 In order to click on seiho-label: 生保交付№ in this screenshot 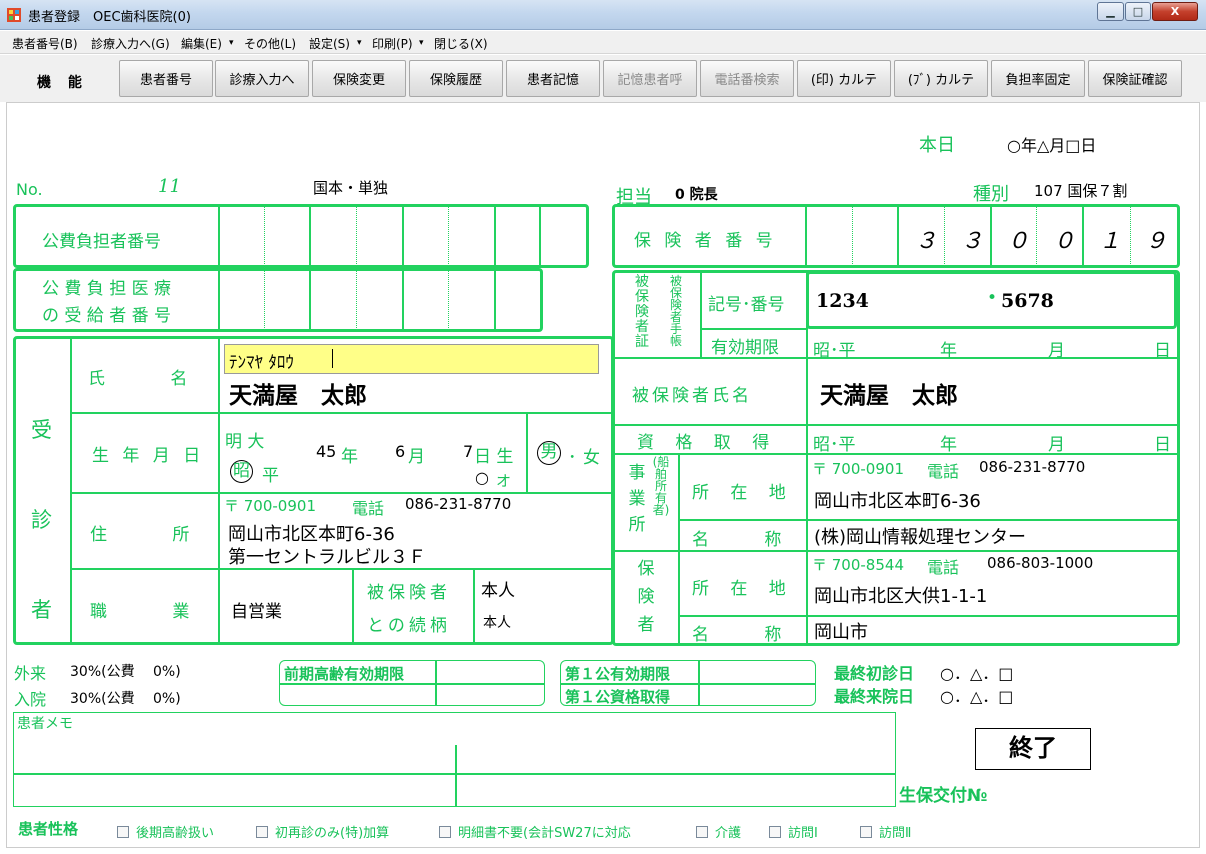, I will do `click(943, 796)`.